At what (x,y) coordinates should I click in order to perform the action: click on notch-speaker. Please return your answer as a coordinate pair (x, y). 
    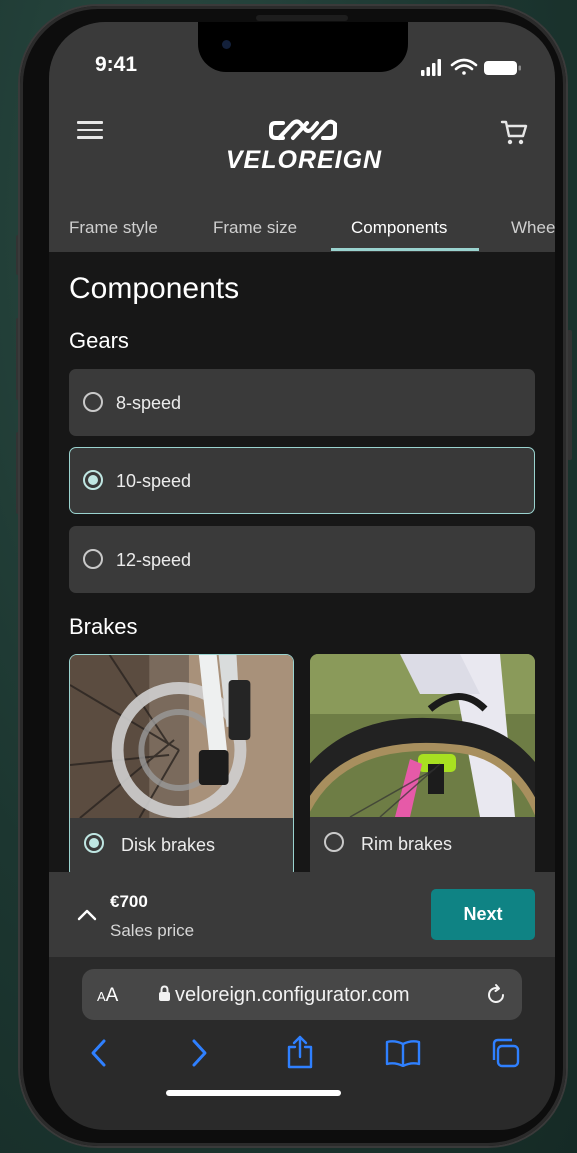
    Looking at the image, I should click on (302, 18).